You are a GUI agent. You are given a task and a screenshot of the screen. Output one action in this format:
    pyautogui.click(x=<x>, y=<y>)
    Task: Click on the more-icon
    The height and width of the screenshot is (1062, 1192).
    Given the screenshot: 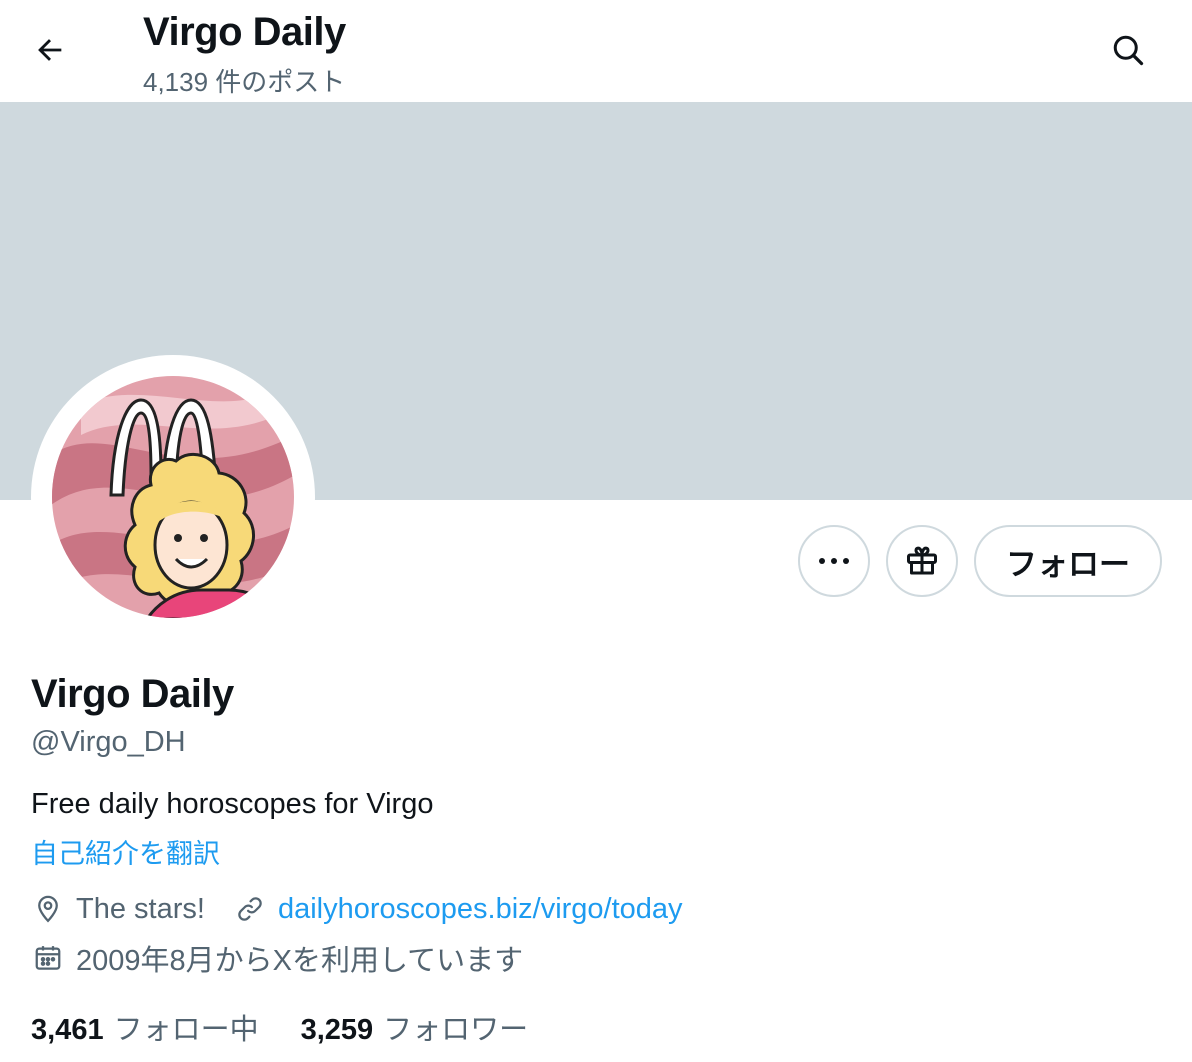 What is the action you would take?
    pyautogui.click(x=834, y=561)
    